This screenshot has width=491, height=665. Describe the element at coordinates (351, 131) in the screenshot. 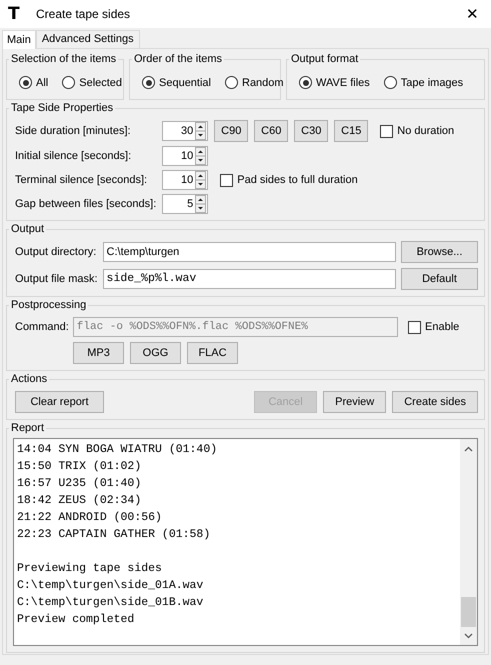

I see `preset-button: C15` at that location.